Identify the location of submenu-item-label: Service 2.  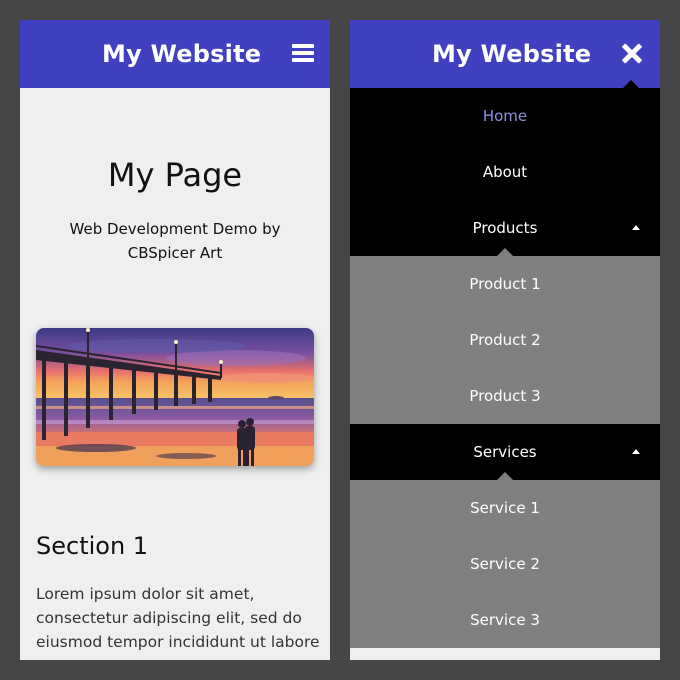
(505, 564).